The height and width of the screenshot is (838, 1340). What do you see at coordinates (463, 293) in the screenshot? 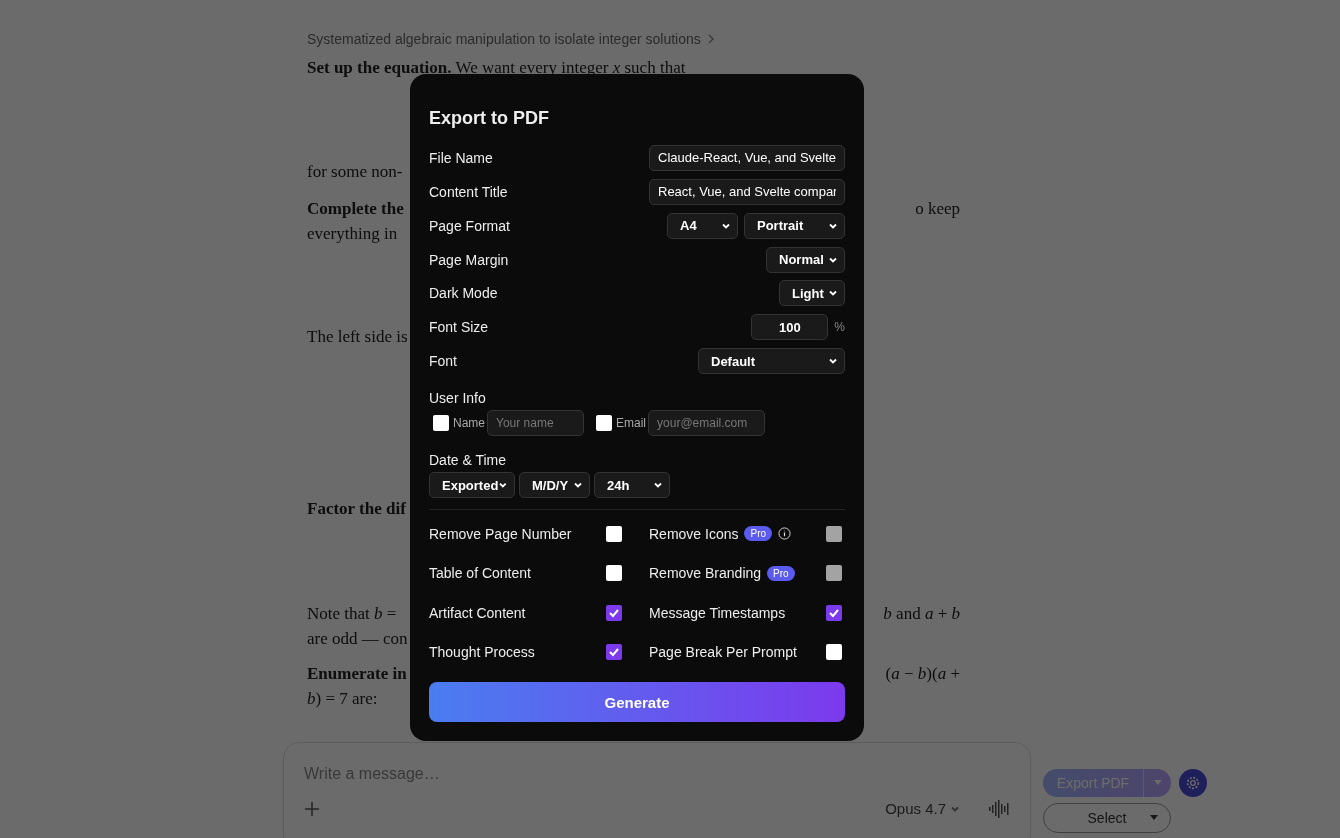
I see `field-label: Dark Mode` at bounding box center [463, 293].